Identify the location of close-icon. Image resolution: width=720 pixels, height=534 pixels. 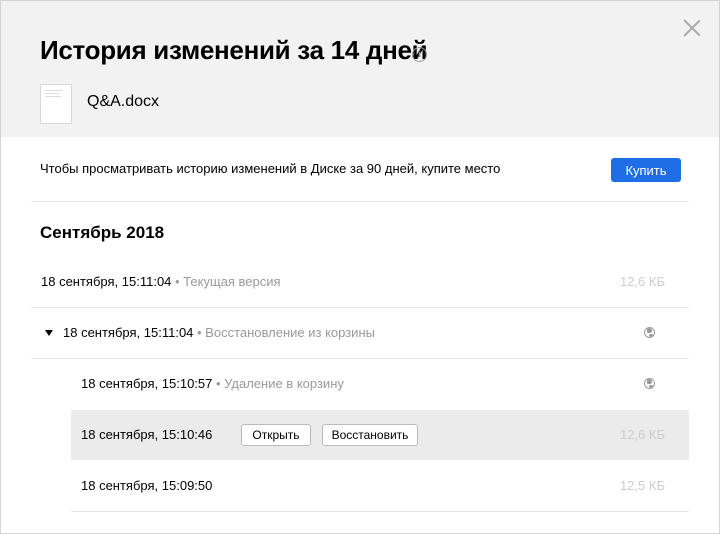
(692, 28).